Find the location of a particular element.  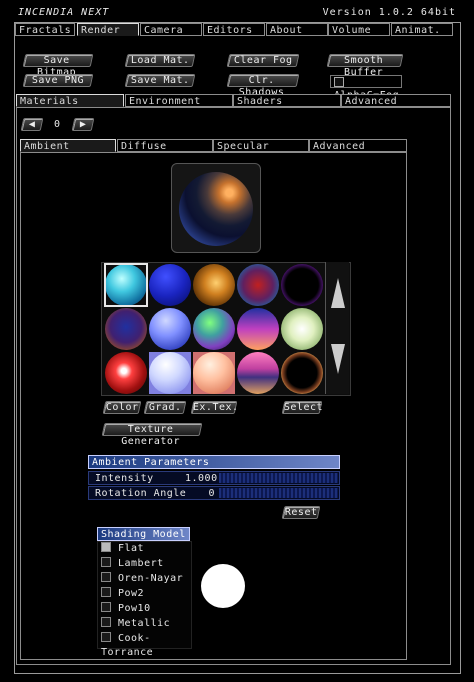

ex-tex-button: Ex.Tex. is located at coordinates (214, 407).